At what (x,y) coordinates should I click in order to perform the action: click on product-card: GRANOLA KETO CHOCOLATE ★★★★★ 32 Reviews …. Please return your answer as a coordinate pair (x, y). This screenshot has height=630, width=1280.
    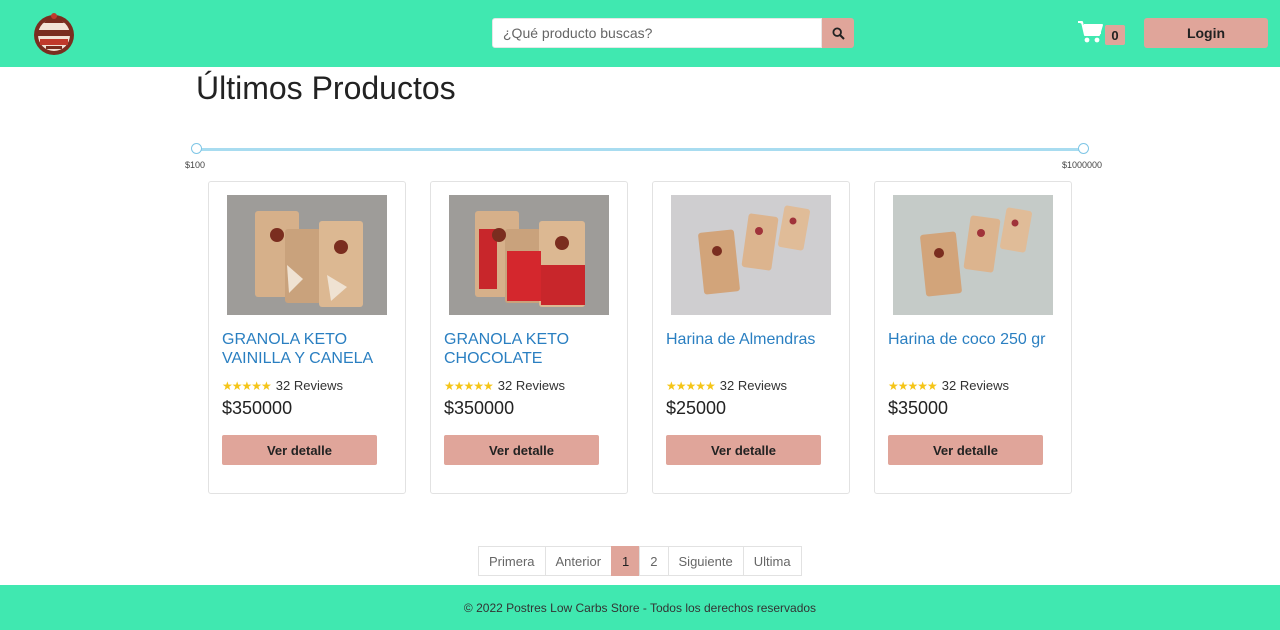
    Looking at the image, I should click on (529, 337).